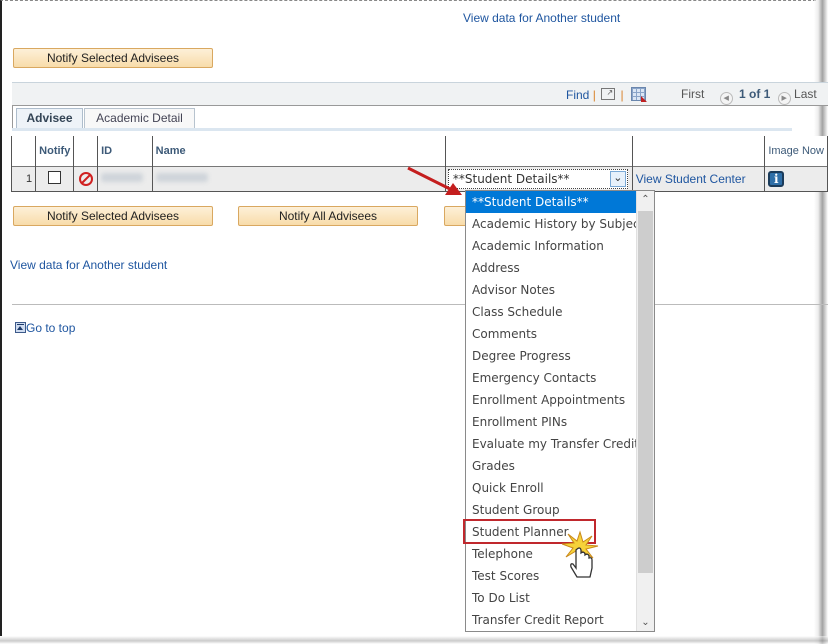 The image size is (828, 644). I want to click on student-name-redacted, so click(181, 177).